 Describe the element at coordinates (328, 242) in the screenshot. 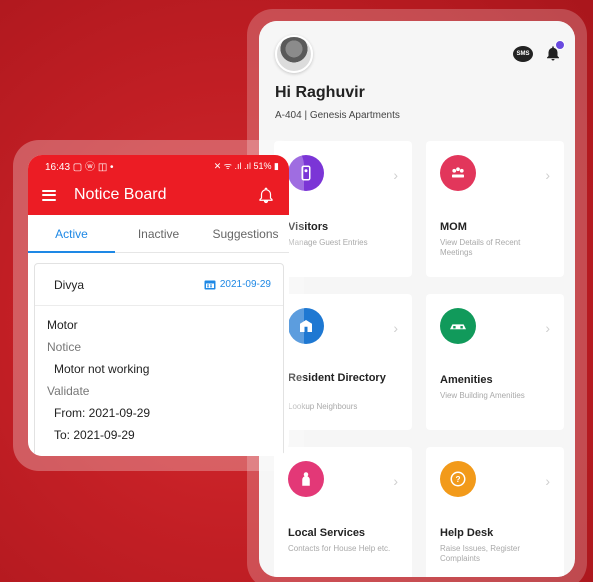

I see `tile-subtitle: Manage Guest Entries` at that location.